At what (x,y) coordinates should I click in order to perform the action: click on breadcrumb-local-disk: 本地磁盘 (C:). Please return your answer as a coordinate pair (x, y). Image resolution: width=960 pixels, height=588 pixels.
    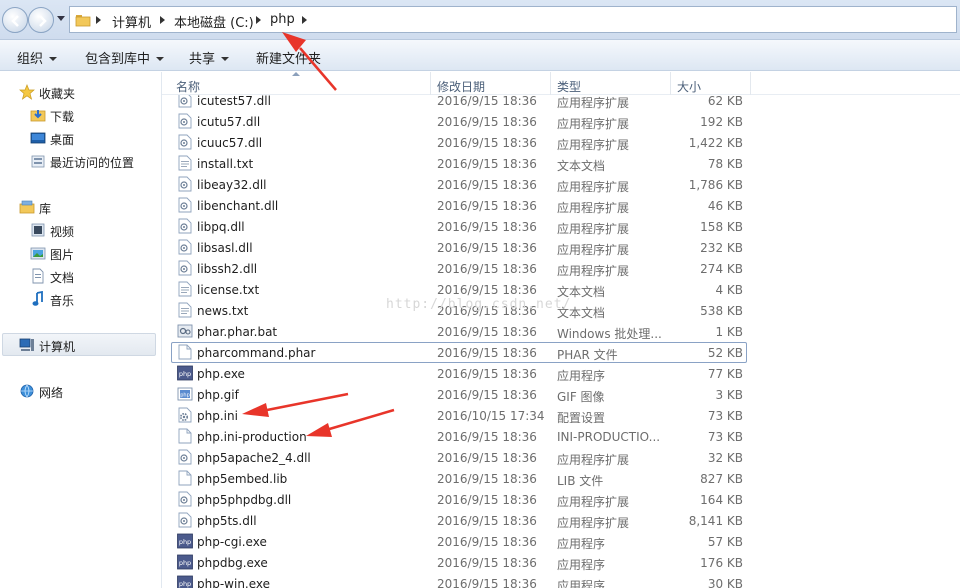
    Looking at the image, I should click on (214, 21).